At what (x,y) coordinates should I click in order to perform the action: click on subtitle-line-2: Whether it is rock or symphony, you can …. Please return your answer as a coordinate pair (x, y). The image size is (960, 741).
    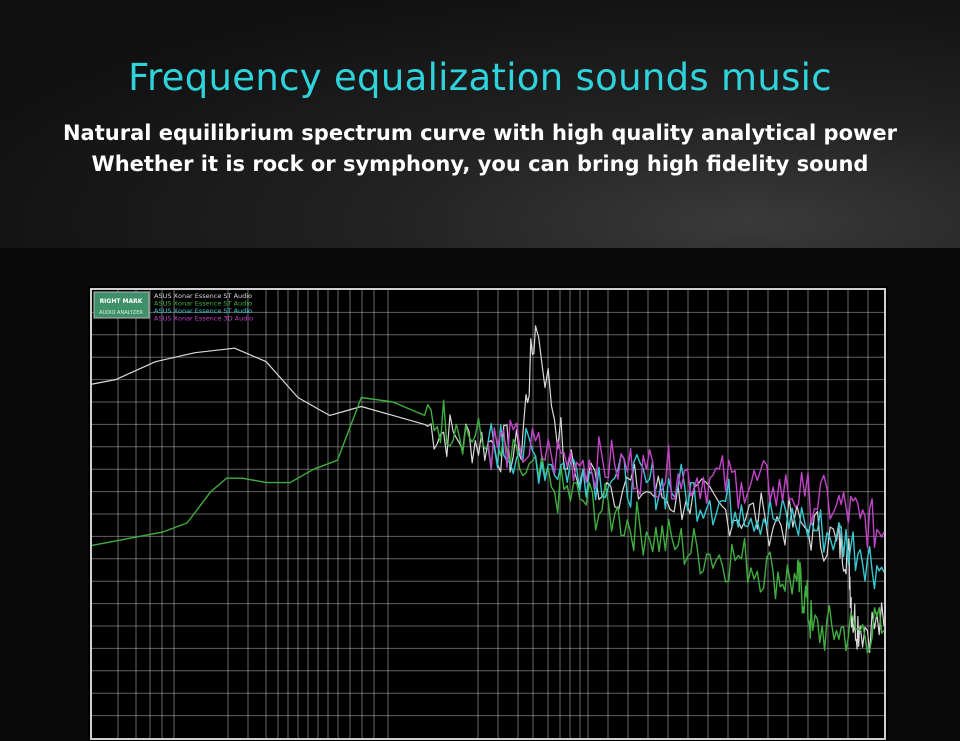
    Looking at the image, I should click on (480, 164).